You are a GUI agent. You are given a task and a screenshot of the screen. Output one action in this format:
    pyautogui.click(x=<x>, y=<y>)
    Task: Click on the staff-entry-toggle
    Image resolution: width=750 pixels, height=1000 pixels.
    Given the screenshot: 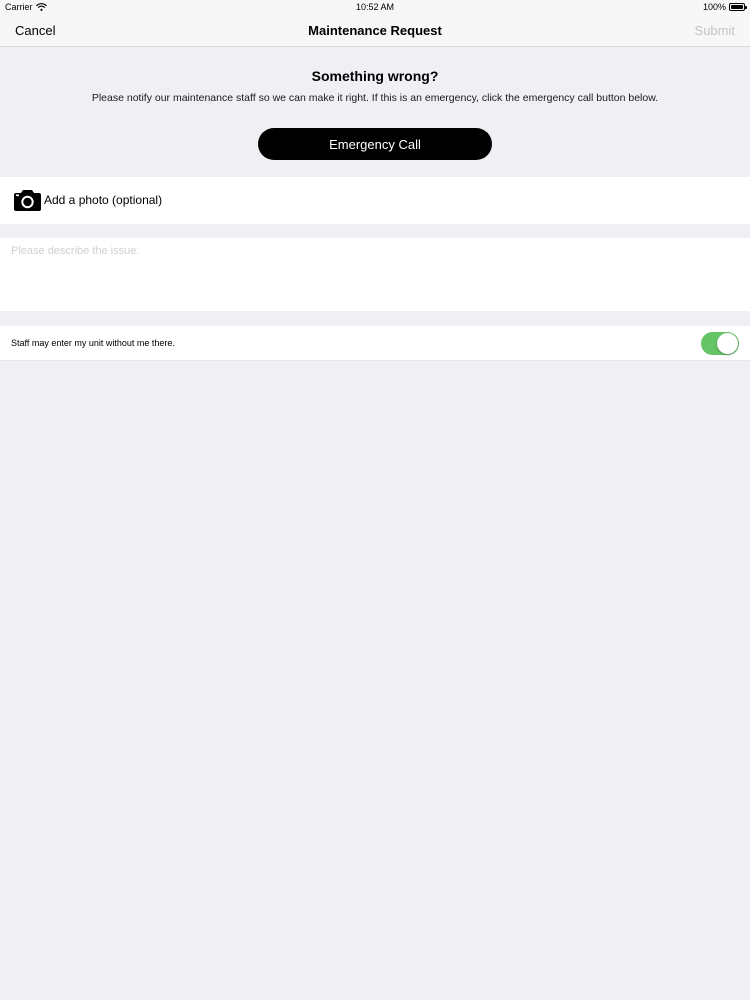 What is the action you would take?
    pyautogui.click(x=720, y=343)
    